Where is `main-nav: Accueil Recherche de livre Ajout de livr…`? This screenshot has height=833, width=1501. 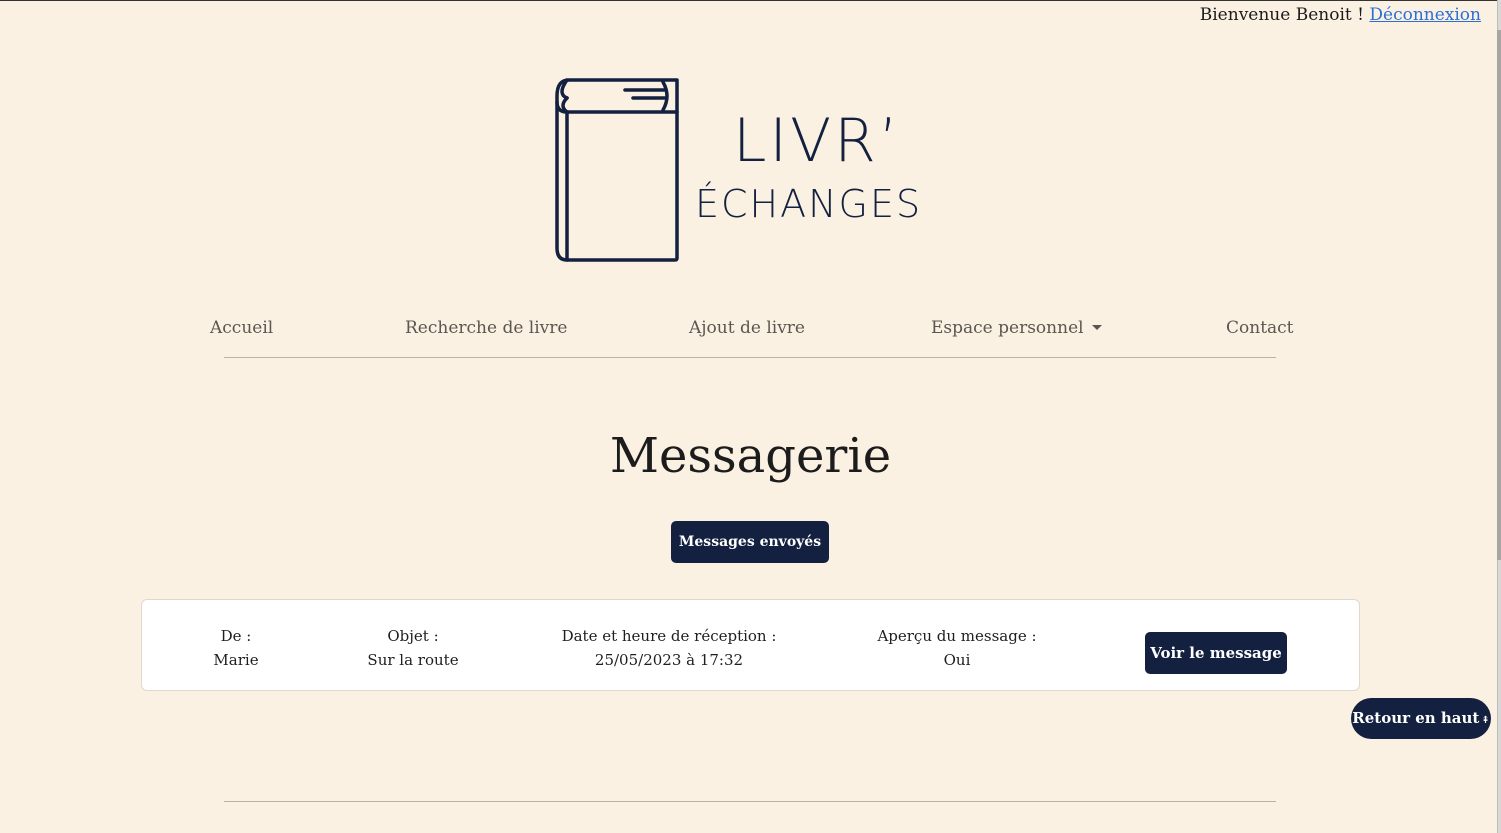 main-nav: Accueil Recherche de livre Ajout de livr… is located at coordinates (752, 334).